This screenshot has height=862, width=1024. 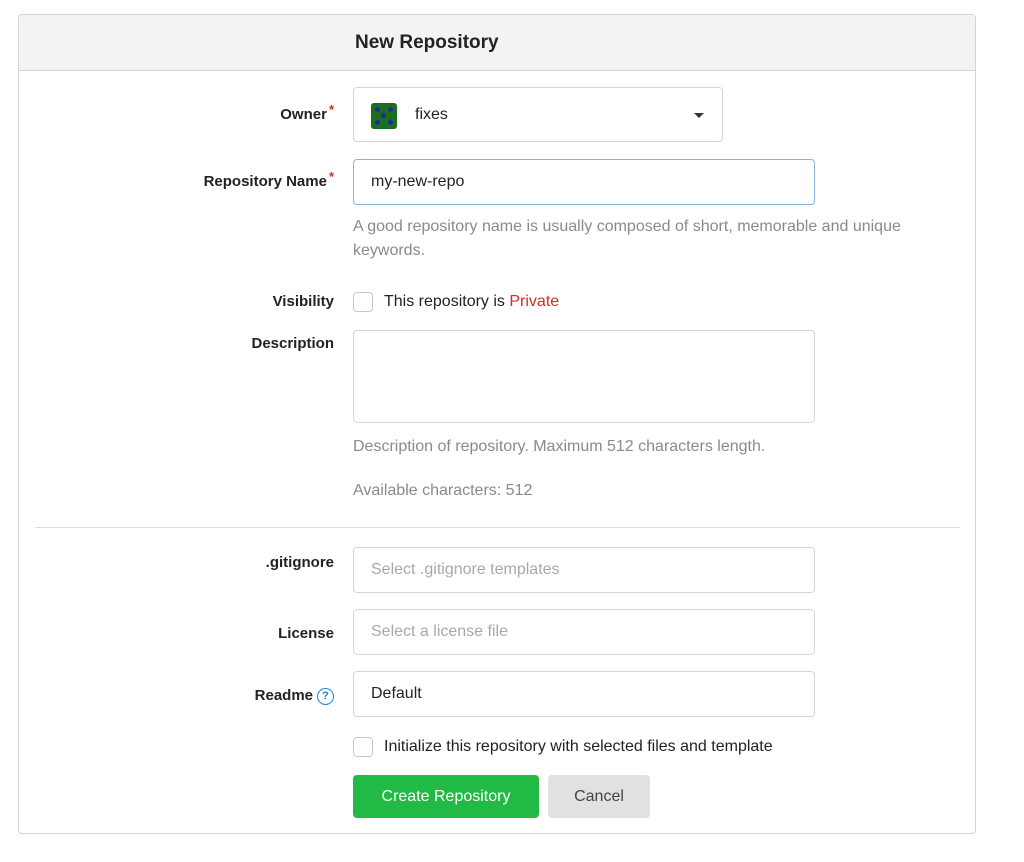 I want to click on readme-label: Readme?, so click(x=294, y=696).